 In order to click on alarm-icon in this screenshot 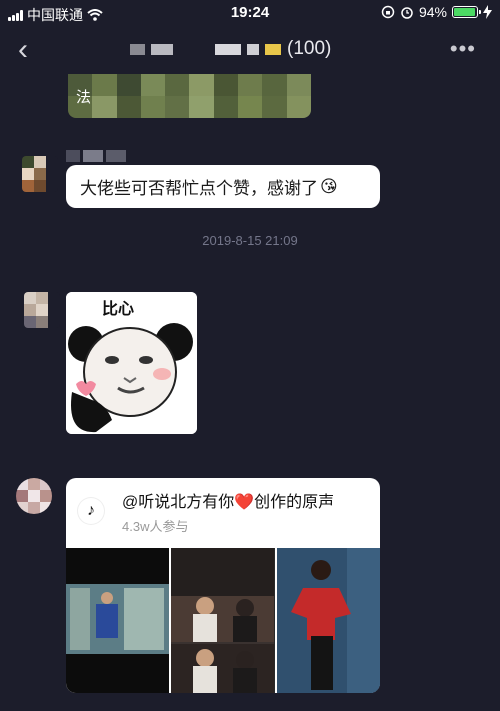, I will do `click(407, 13)`.